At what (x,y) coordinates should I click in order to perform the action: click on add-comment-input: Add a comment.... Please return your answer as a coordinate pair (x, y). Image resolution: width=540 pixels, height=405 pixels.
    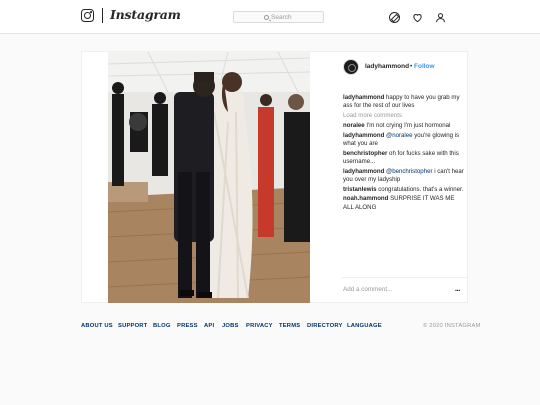
    Looking at the image, I should click on (367, 289).